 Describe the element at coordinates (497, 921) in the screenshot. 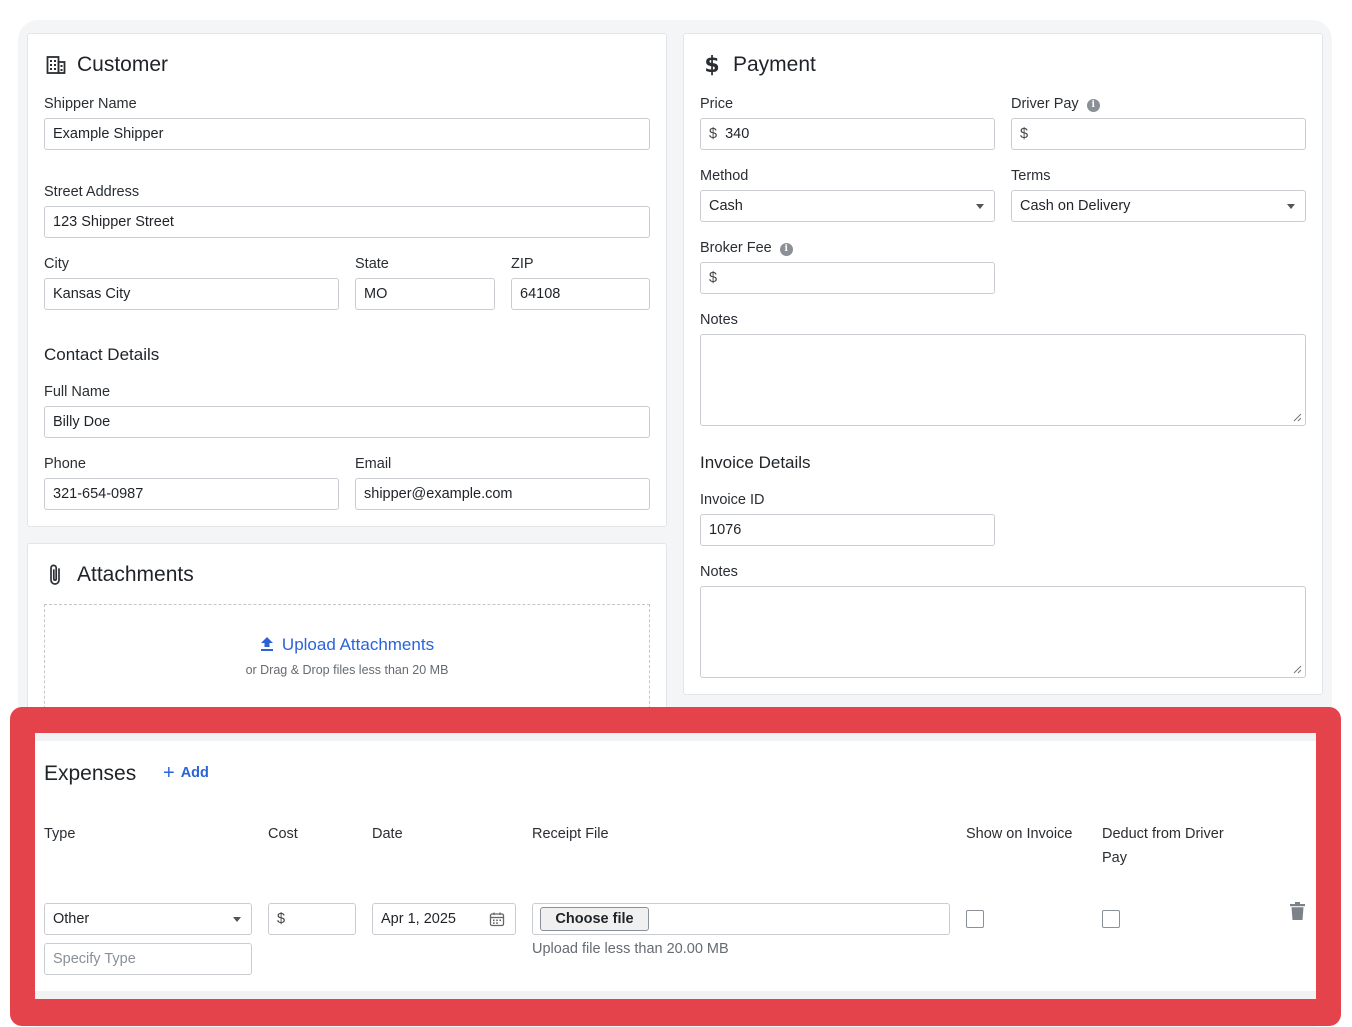

I see `calendar-icon` at that location.